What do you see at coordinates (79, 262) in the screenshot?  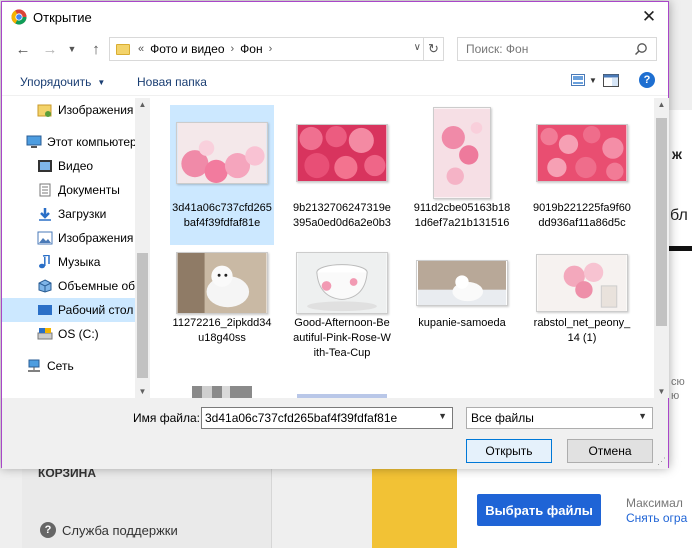 I see `nav-item-label: Музыка` at bounding box center [79, 262].